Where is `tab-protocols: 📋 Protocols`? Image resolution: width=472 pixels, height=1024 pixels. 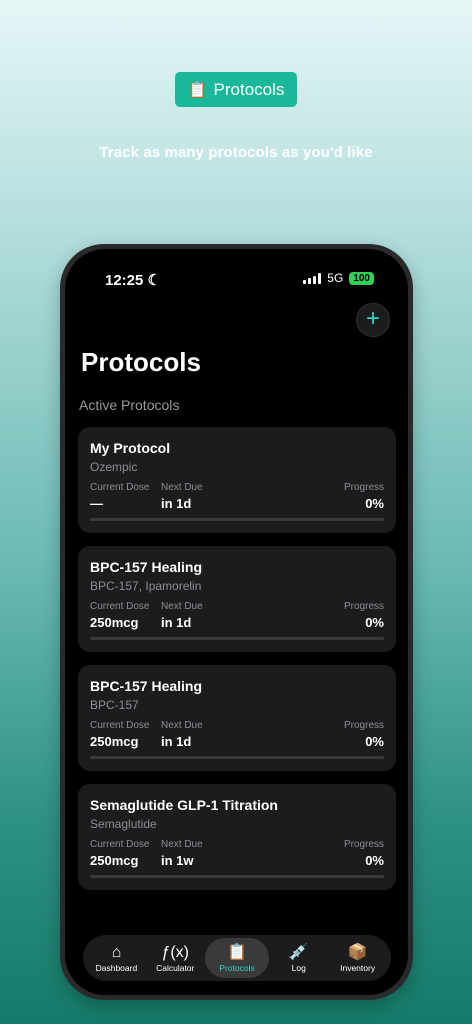 tab-protocols: 📋 Protocols is located at coordinates (237, 958).